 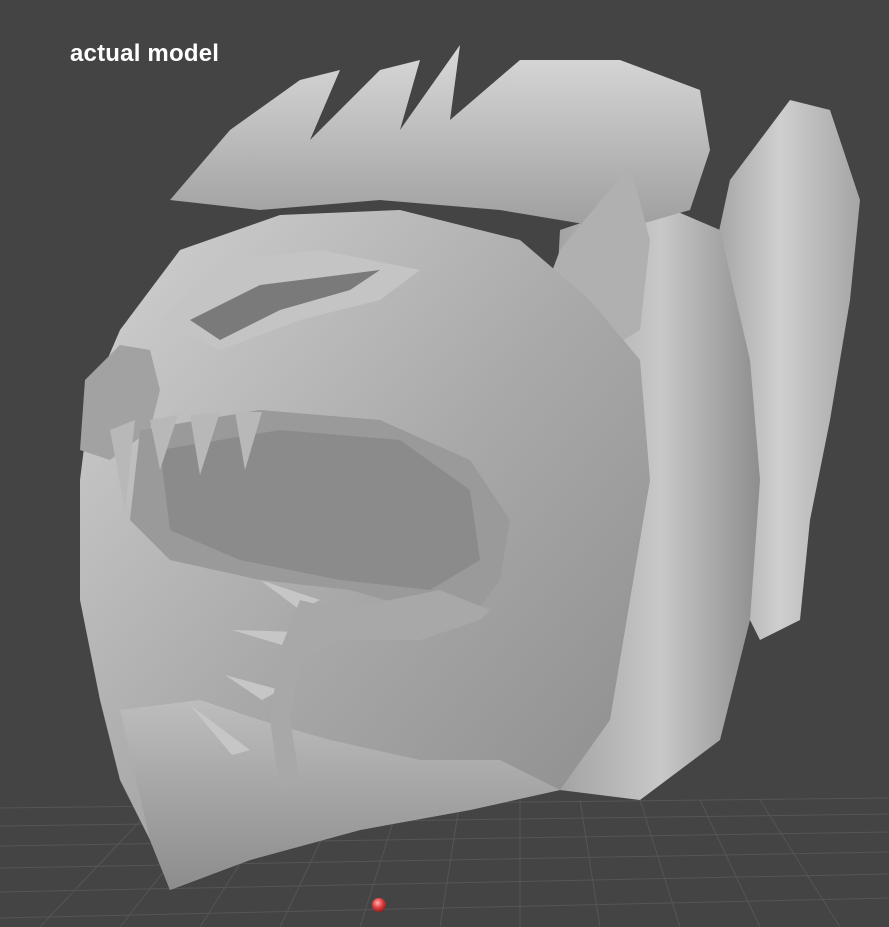 I want to click on origin-point-marker, so click(x=379, y=905).